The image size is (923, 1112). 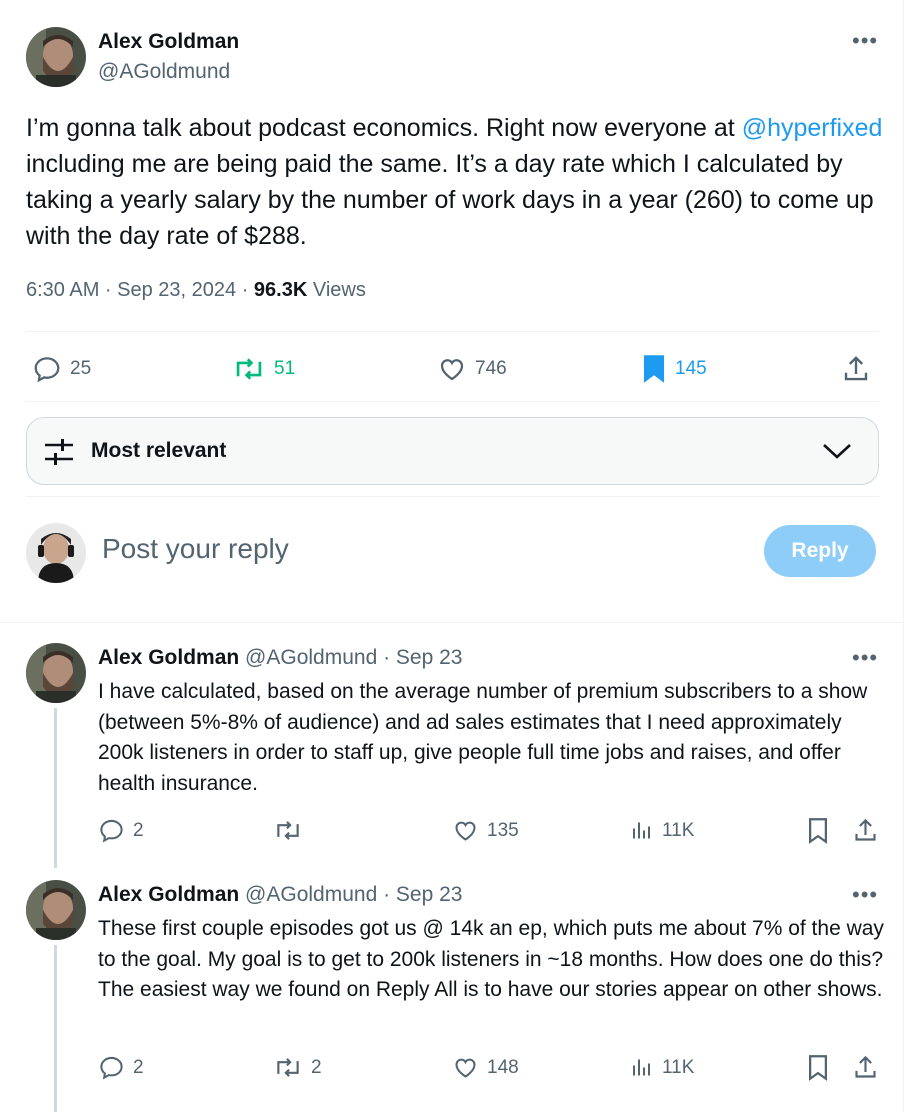 What do you see at coordinates (59, 452) in the screenshot?
I see `sort-icon` at bounding box center [59, 452].